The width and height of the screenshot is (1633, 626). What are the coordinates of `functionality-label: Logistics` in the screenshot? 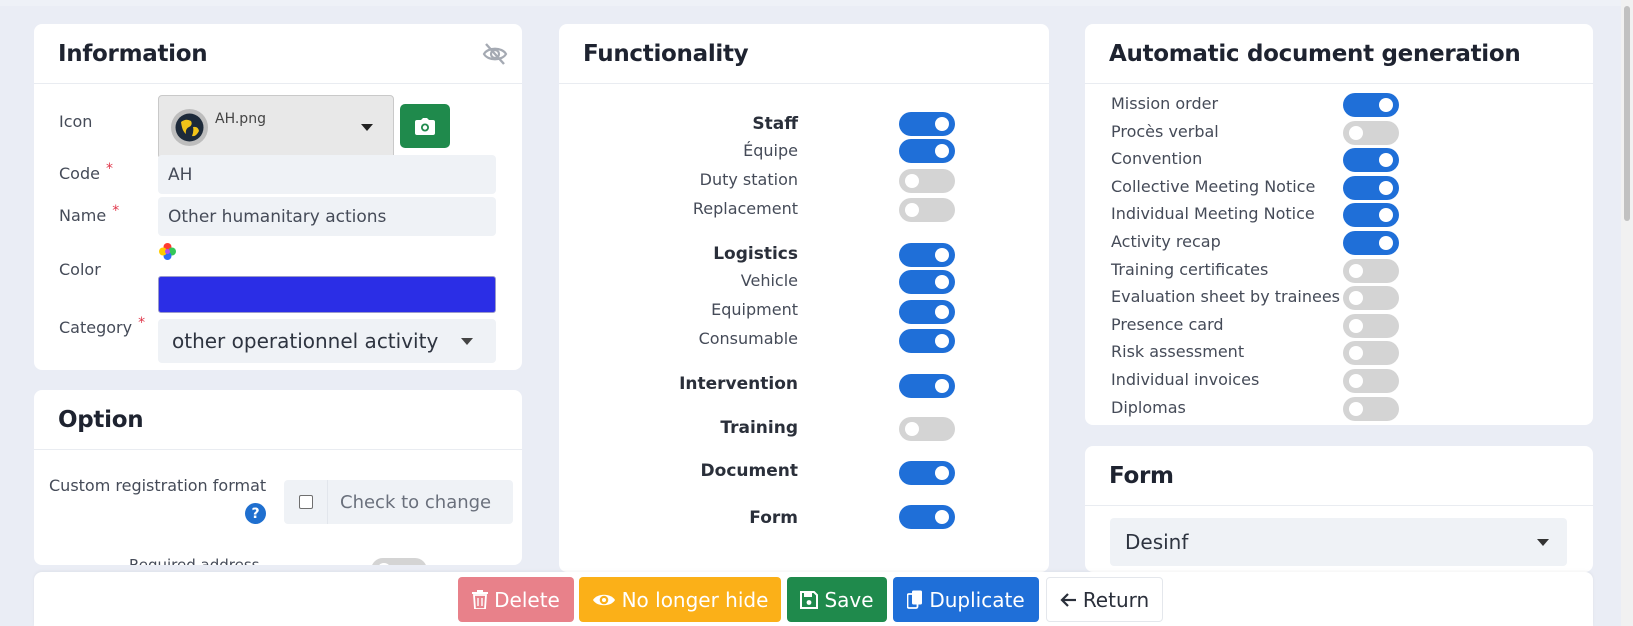 It's located at (755, 254).